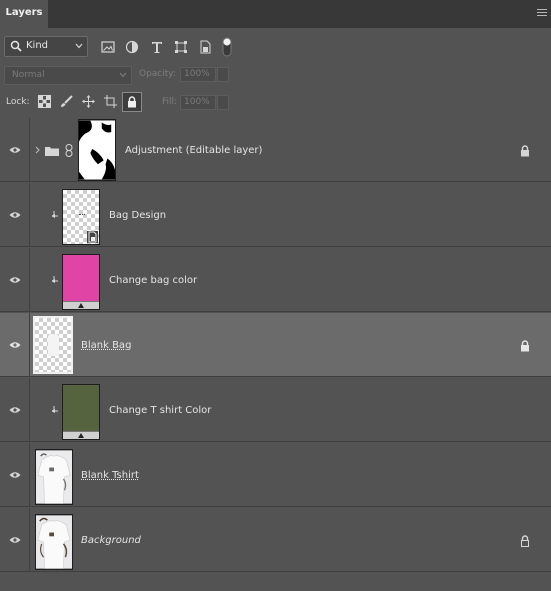 Image resolution: width=551 pixels, height=591 pixels. What do you see at coordinates (88, 101) in the screenshot?
I see `lock-position-icon` at bounding box center [88, 101].